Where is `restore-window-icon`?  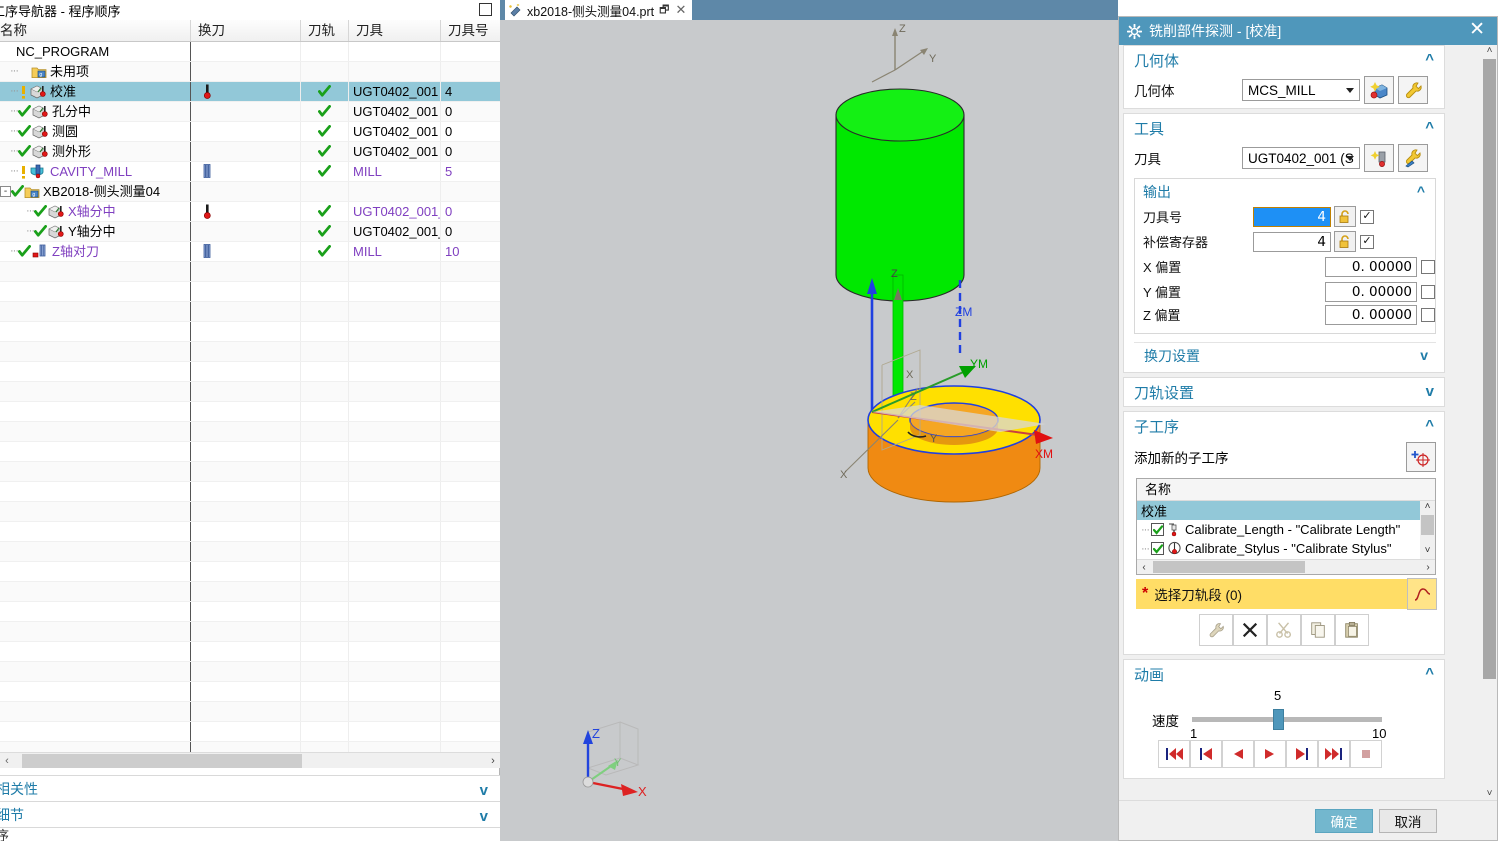 restore-window-icon is located at coordinates (485, 9).